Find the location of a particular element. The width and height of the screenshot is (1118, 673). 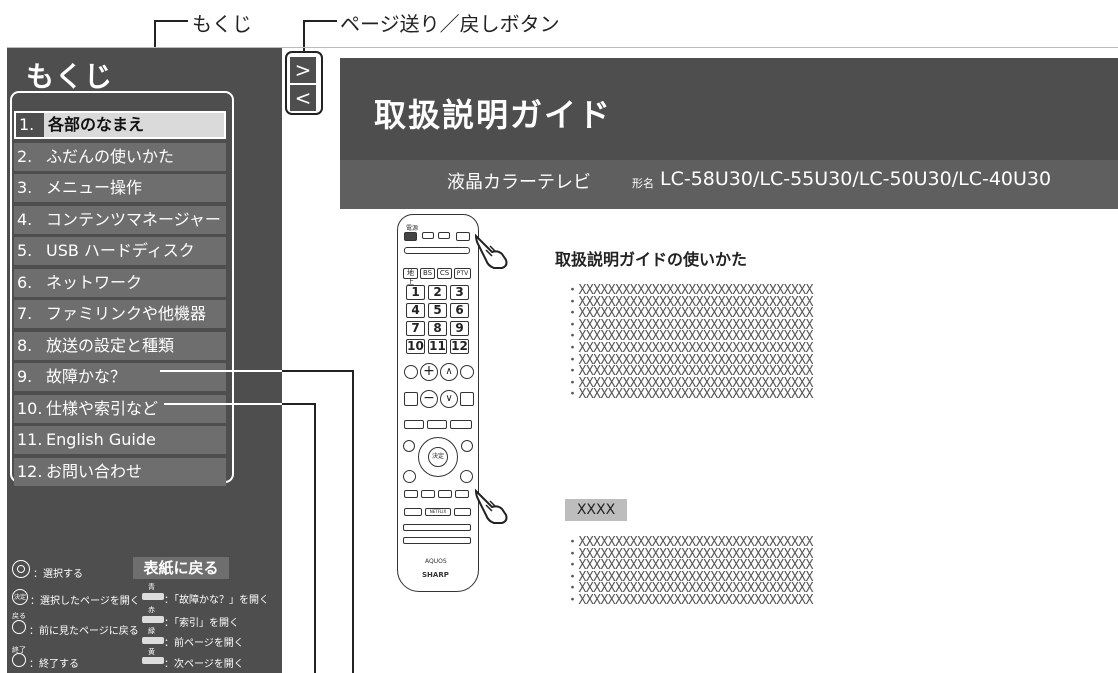

toc-item-4: 4. コンテンツマネージャー is located at coordinates (120, 220).